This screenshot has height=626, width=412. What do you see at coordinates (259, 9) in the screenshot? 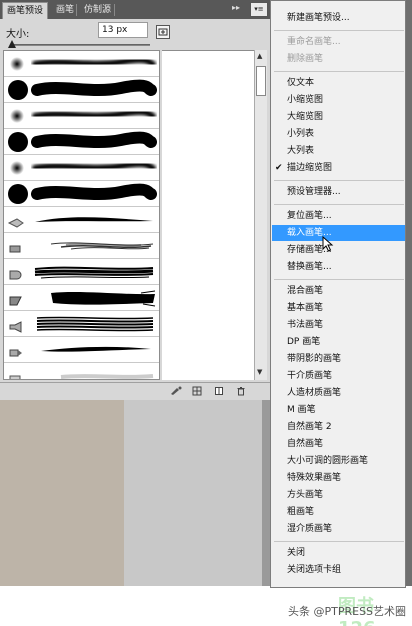
I see `panel-menu-button: ▾≡` at bounding box center [259, 9].